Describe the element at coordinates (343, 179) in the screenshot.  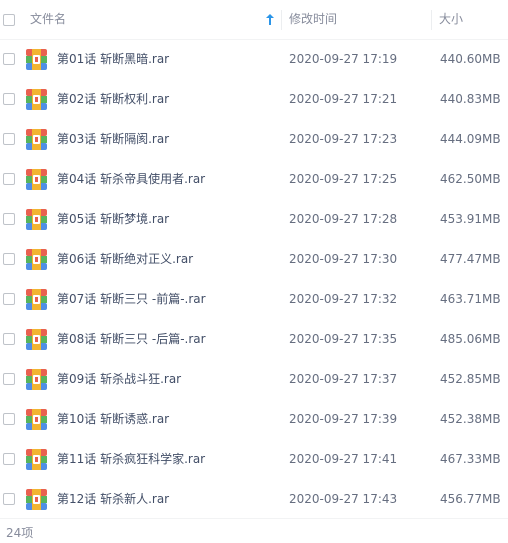
I see `file-modified: 2020-09-27 17:25` at that location.